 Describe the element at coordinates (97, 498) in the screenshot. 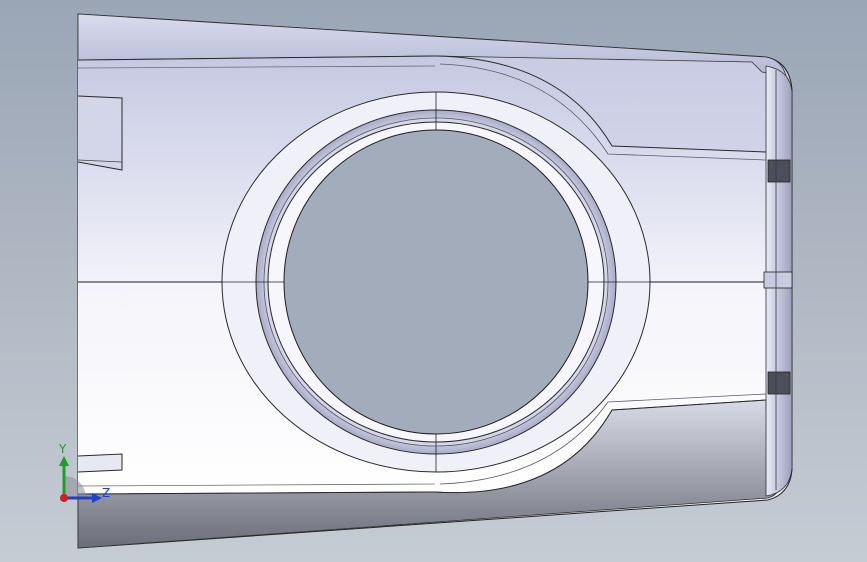

I see `z-axis-arrowhead-icon` at that location.